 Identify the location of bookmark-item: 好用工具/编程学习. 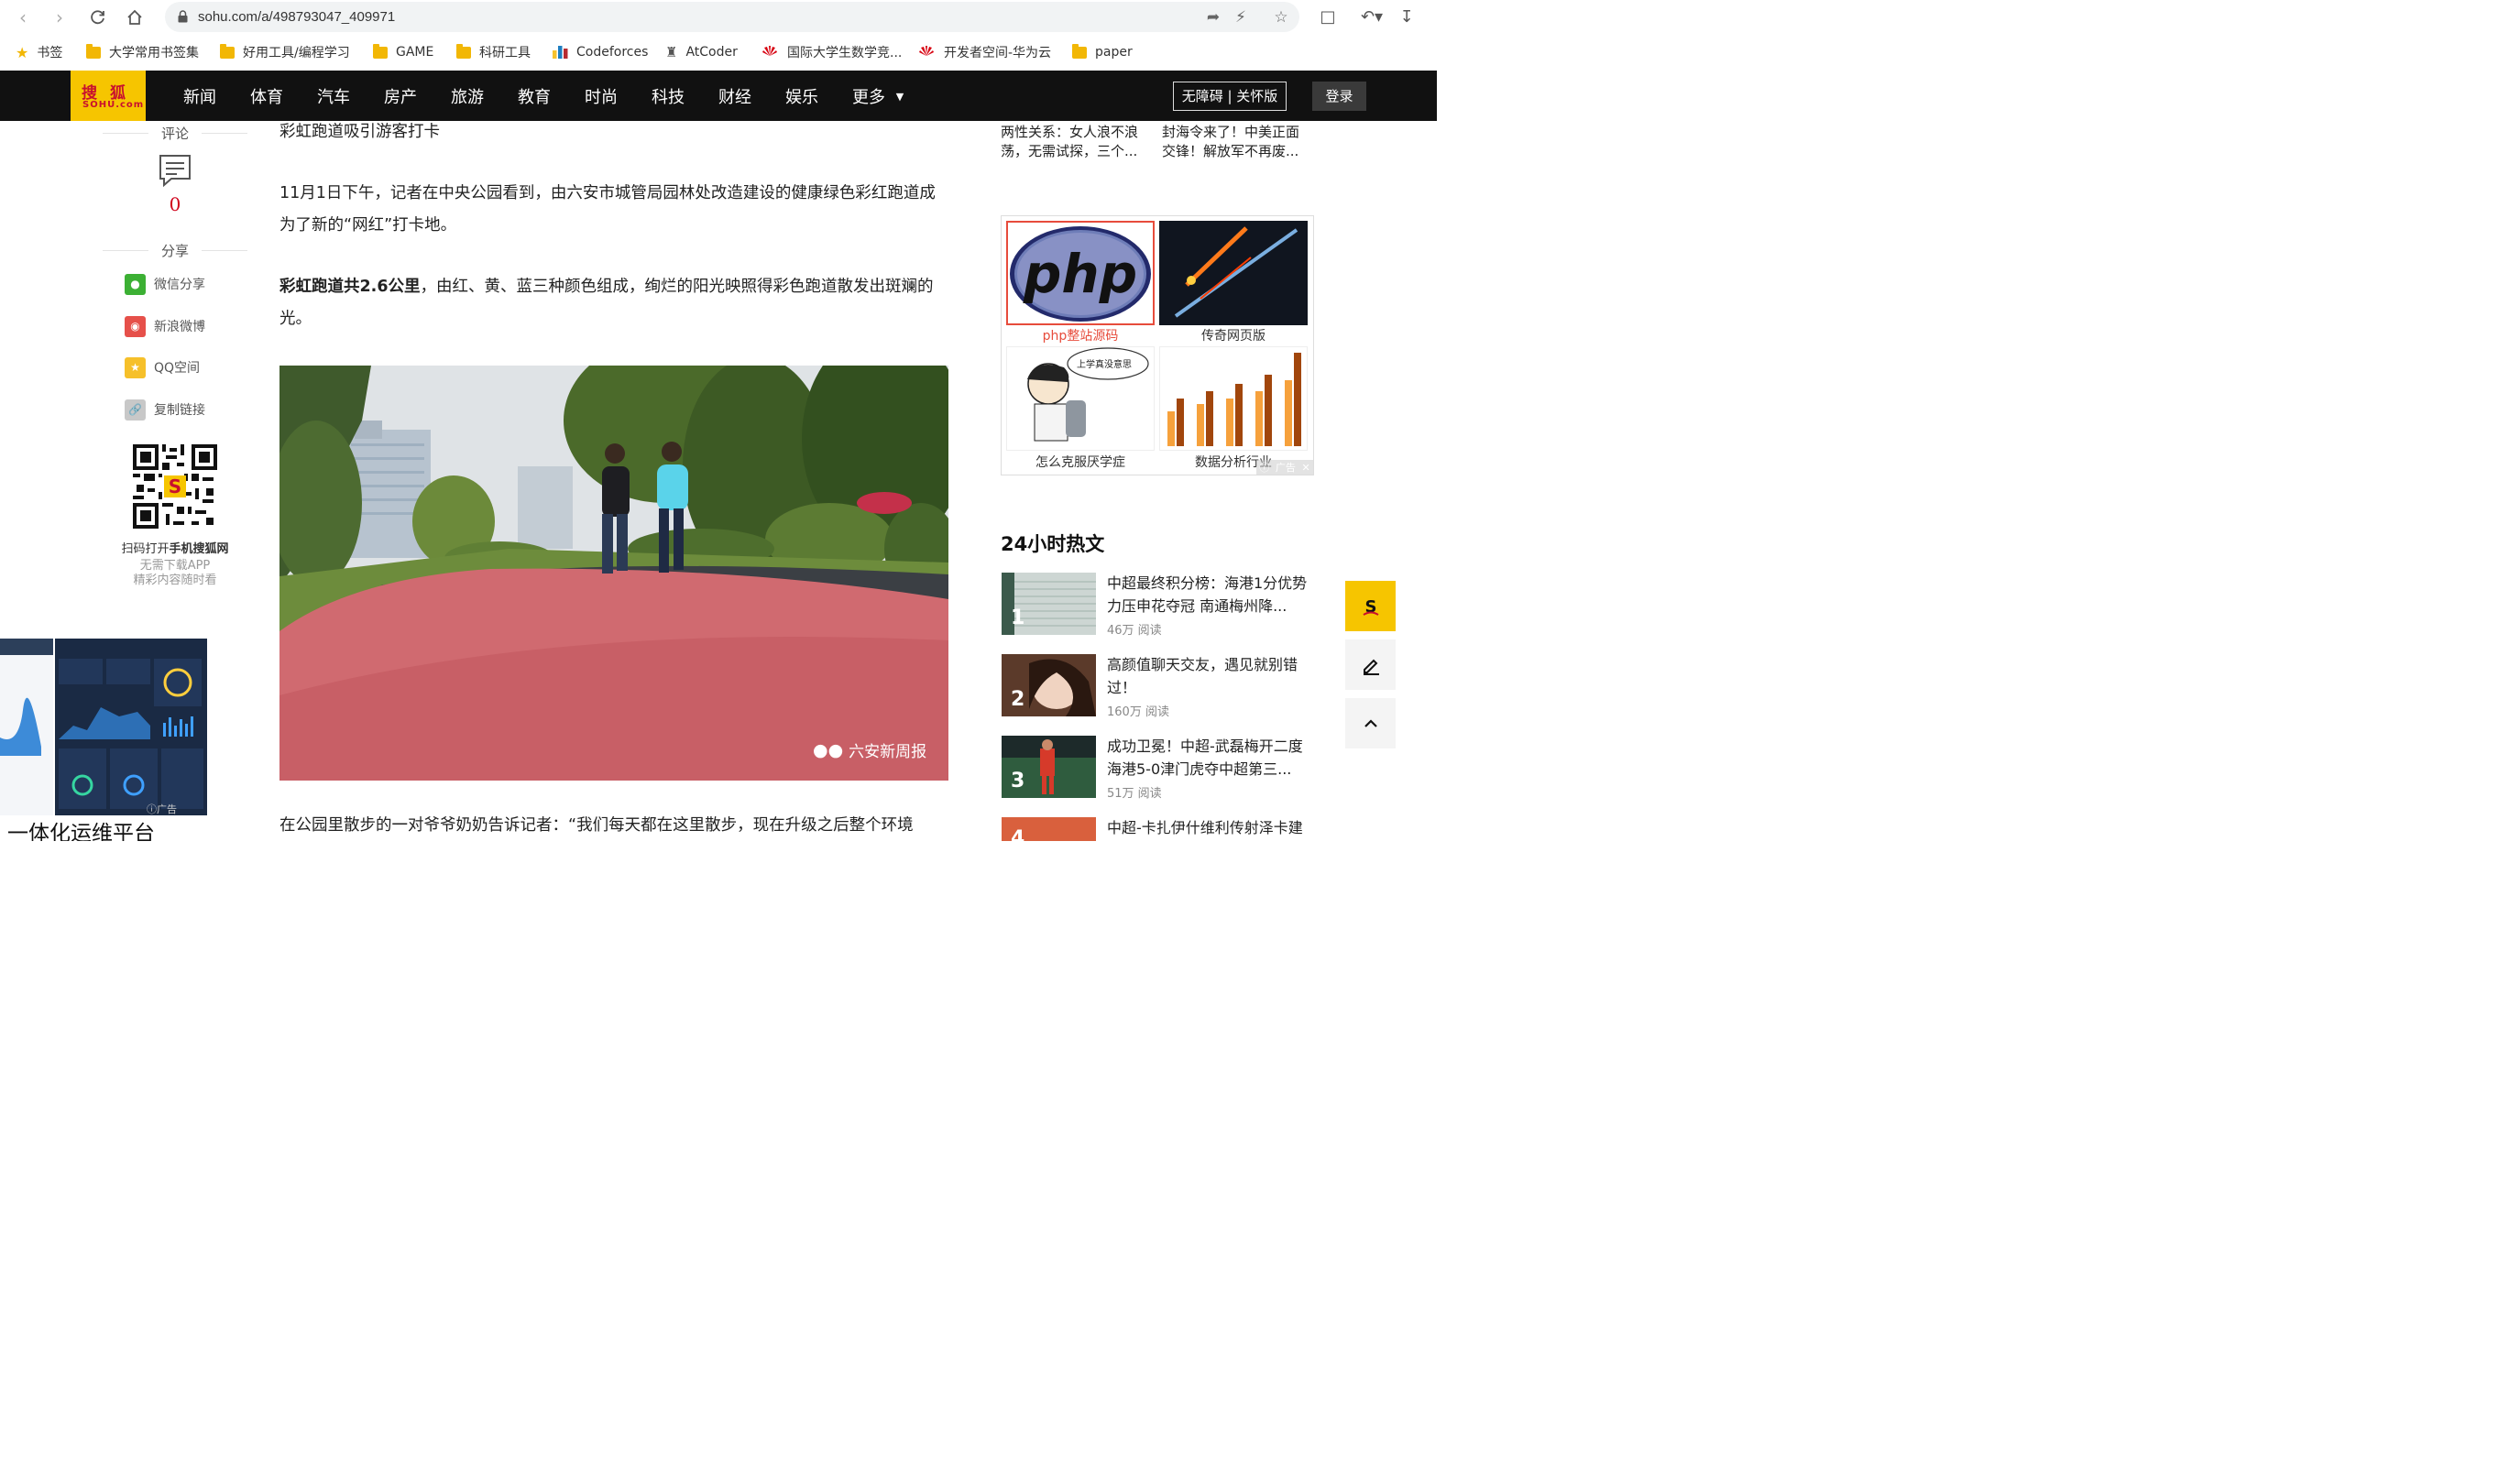
(285, 52).